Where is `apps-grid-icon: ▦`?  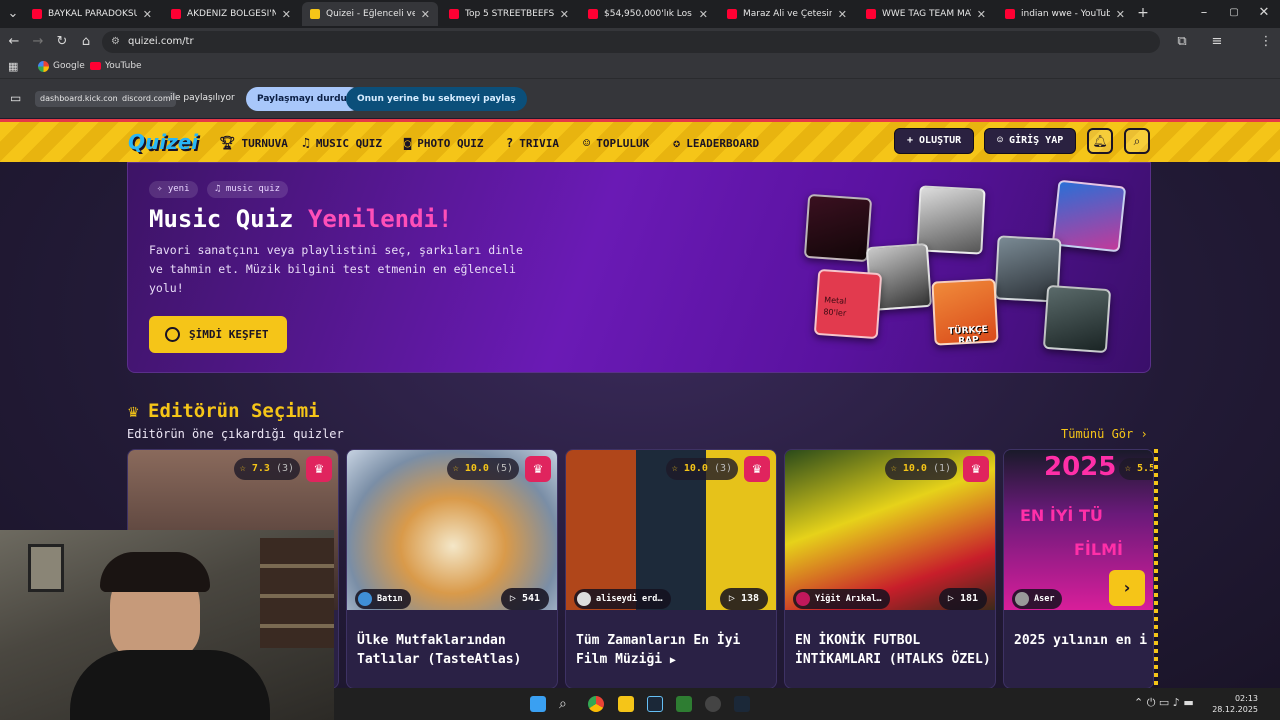 apps-grid-icon: ▦ is located at coordinates (13, 66).